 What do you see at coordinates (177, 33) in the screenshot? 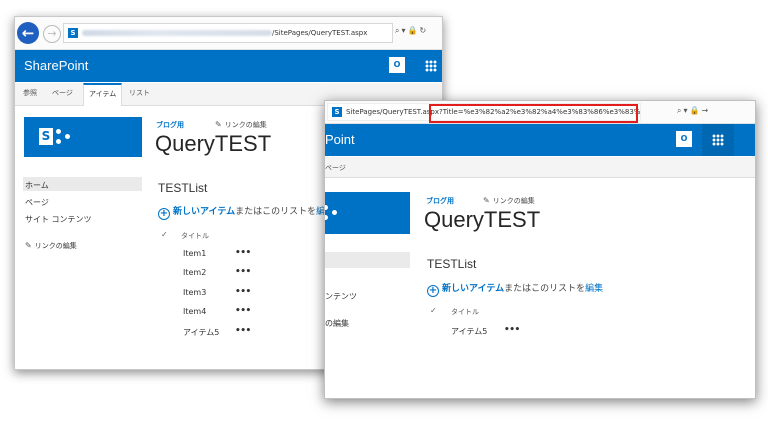
I see `url-blurred-host` at bounding box center [177, 33].